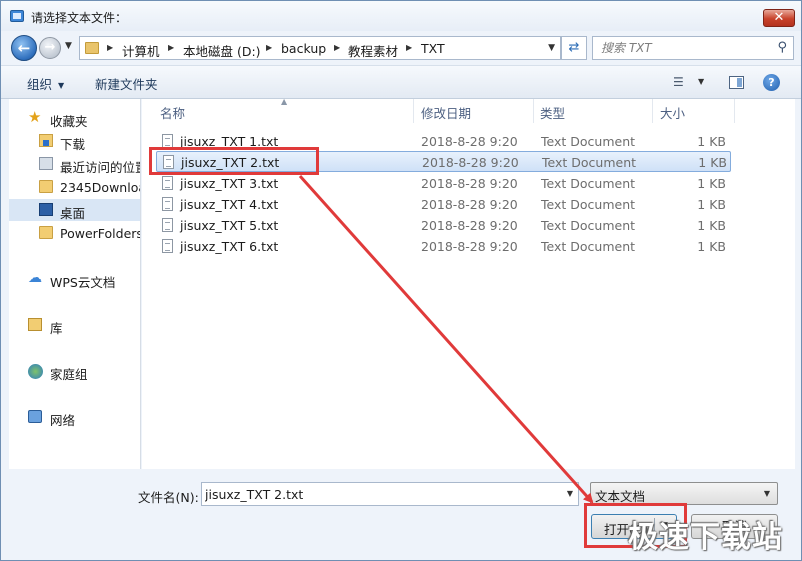 Image resolution: width=802 pixels, height=561 pixels. What do you see at coordinates (79, 18) in the screenshot?
I see `window-title: 请选择文本文件：` at bounding box center [79, 18].